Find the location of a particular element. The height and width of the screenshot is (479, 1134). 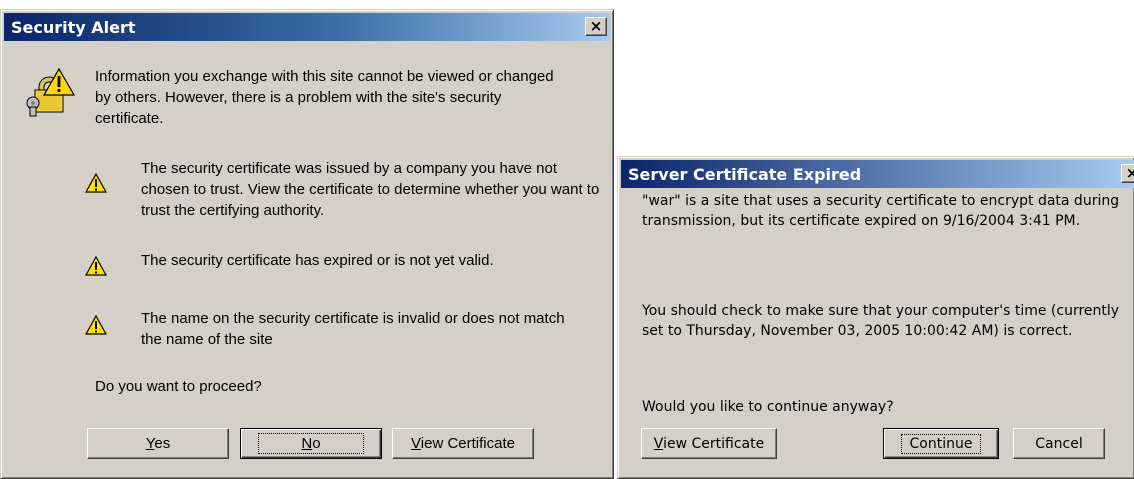

no-button: No is located at coordinates (311, 443).